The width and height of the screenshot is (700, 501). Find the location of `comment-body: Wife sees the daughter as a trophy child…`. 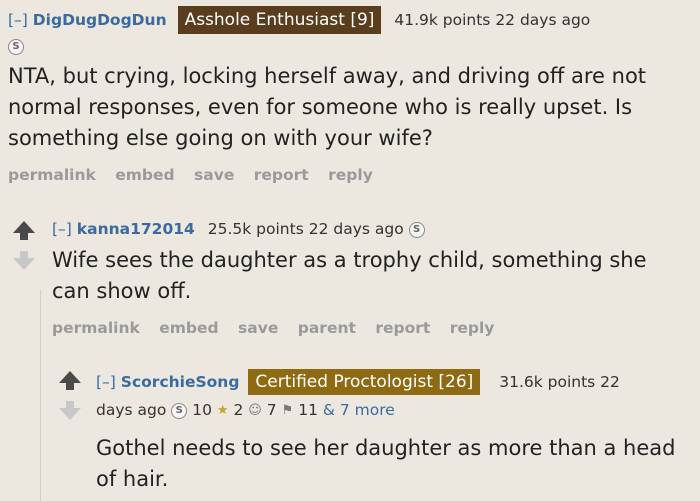

comment-body: Wife sees the daughter as a trophy child… is located at coordinates (349, 275).